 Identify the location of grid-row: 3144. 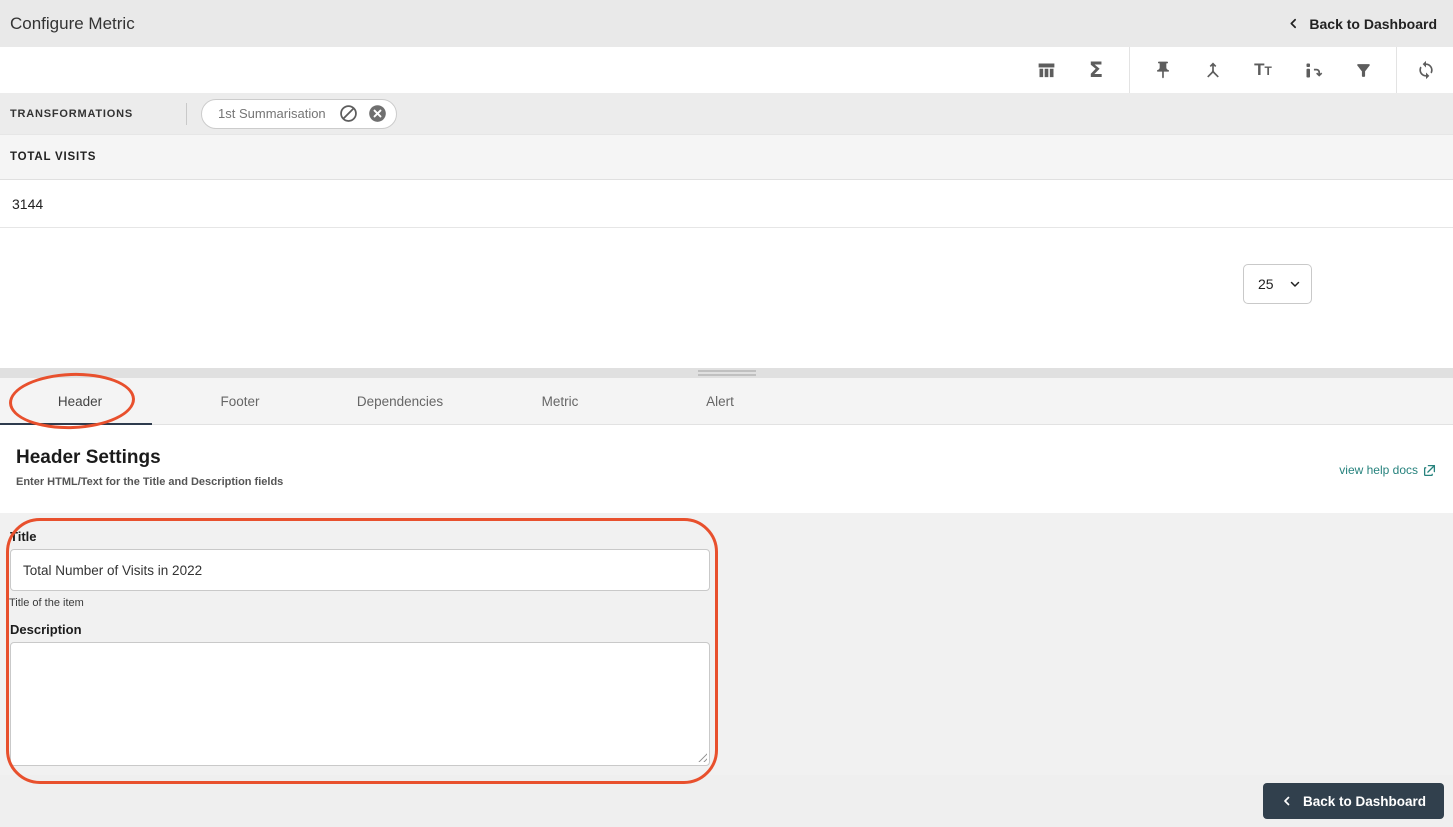
(726, 204).